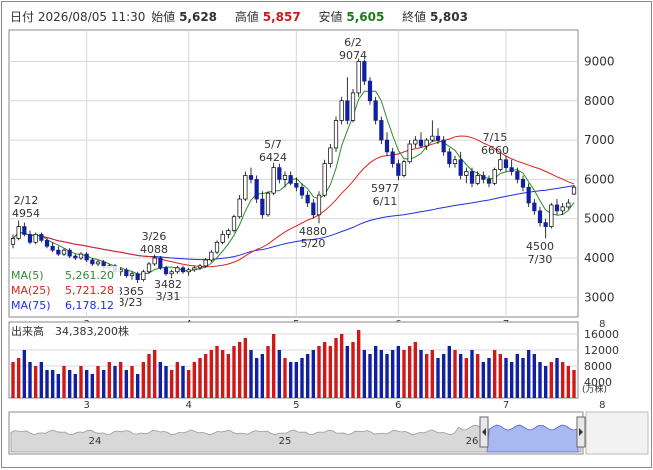 Image resolution: width=653 pixels, height=470 pixels. I want to click on navigator-left-handle, so click(484, 432).